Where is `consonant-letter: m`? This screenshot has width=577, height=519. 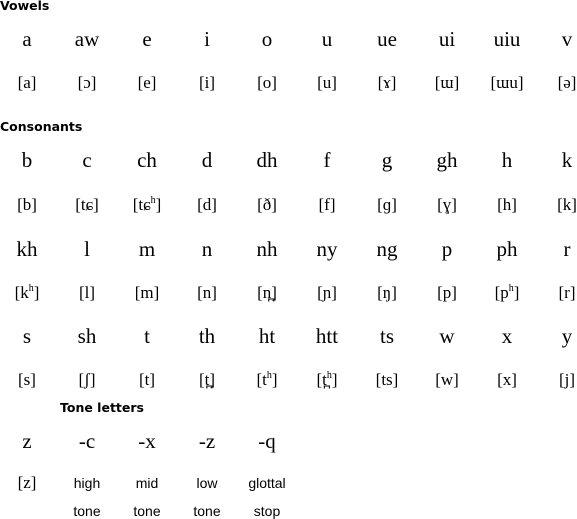 consonant-letter: m is located at coordinates (147, 249).